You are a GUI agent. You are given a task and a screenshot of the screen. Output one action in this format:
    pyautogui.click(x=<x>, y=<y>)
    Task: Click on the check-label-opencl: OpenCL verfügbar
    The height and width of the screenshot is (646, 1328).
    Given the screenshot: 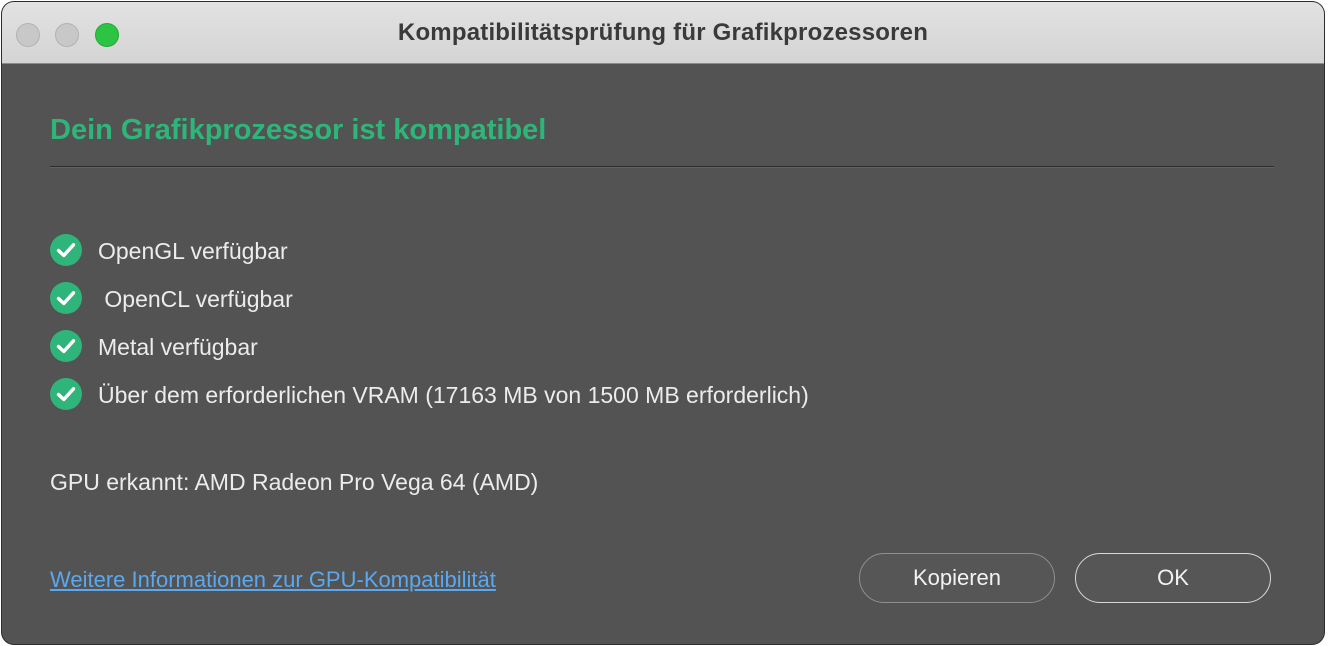 What is the action you would take?
    pyautogui.click(x=195, y=299)
    